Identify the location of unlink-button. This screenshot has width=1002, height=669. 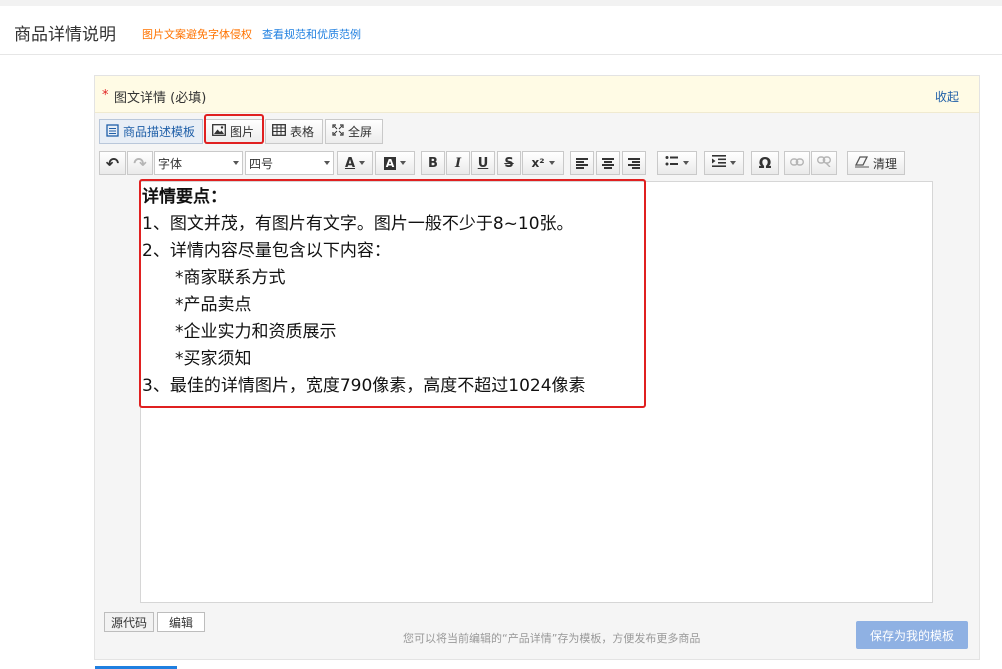
(824, 163).